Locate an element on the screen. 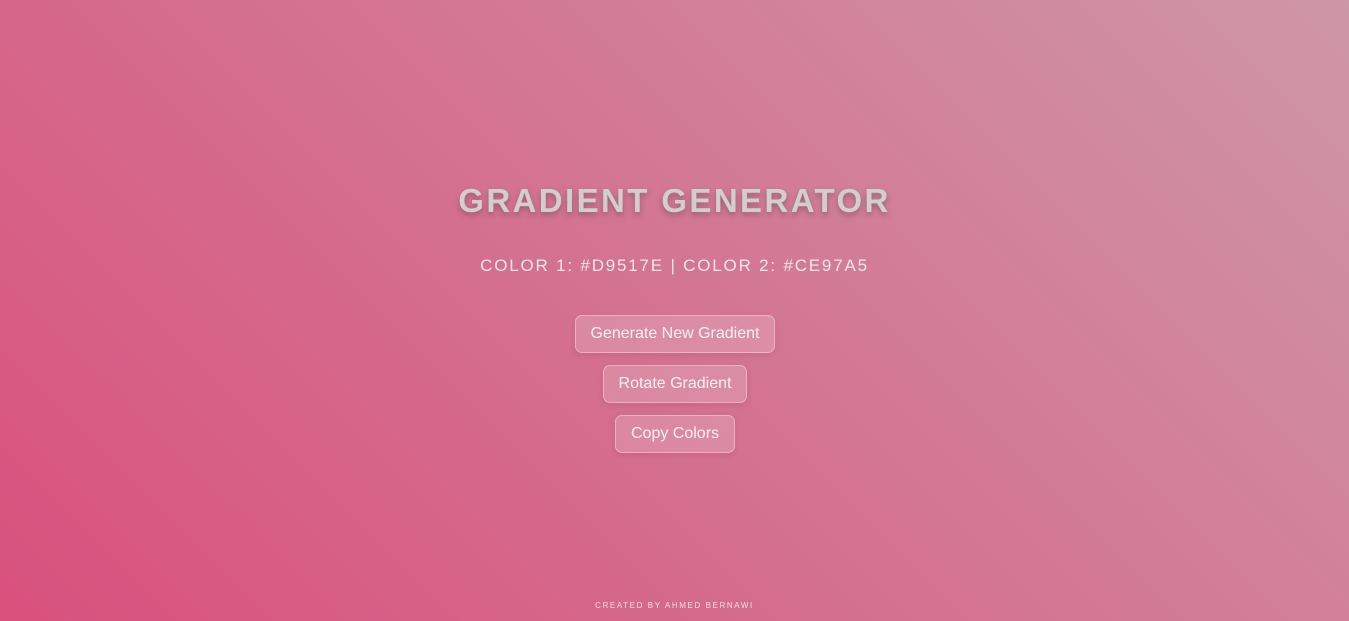 This screenshot has height=621, width=1349. copy-colors-button: Copy Colors is located at coordinates (675, 434).